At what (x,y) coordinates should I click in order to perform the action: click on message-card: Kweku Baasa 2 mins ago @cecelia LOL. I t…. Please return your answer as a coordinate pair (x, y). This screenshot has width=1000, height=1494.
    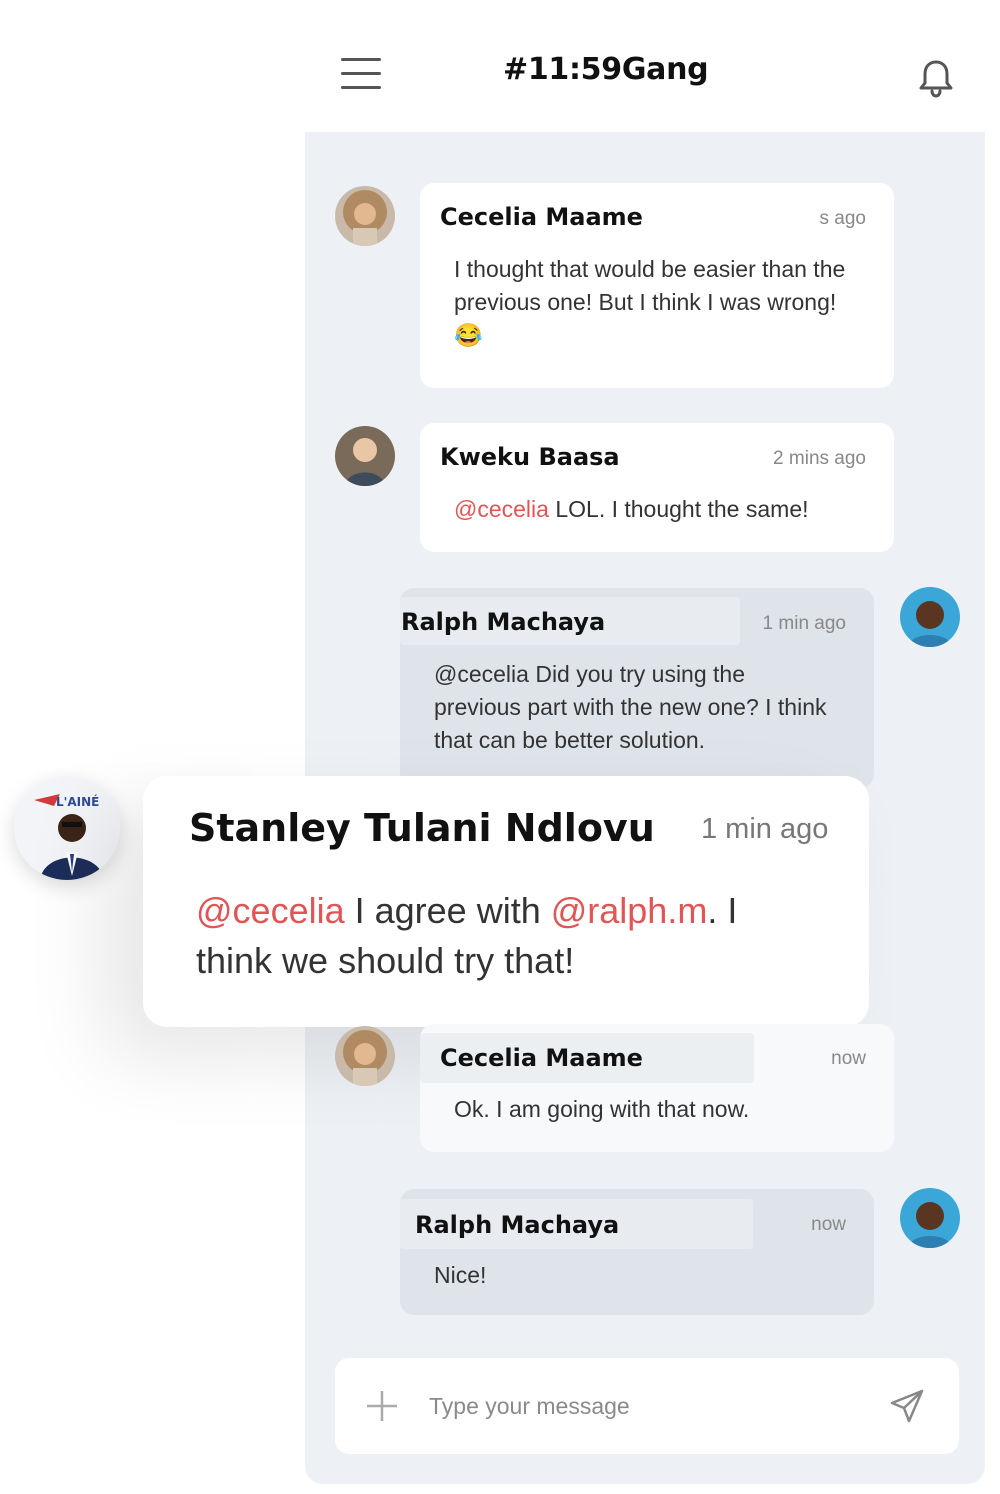
    Looking at the image, I should click on (657, 487).